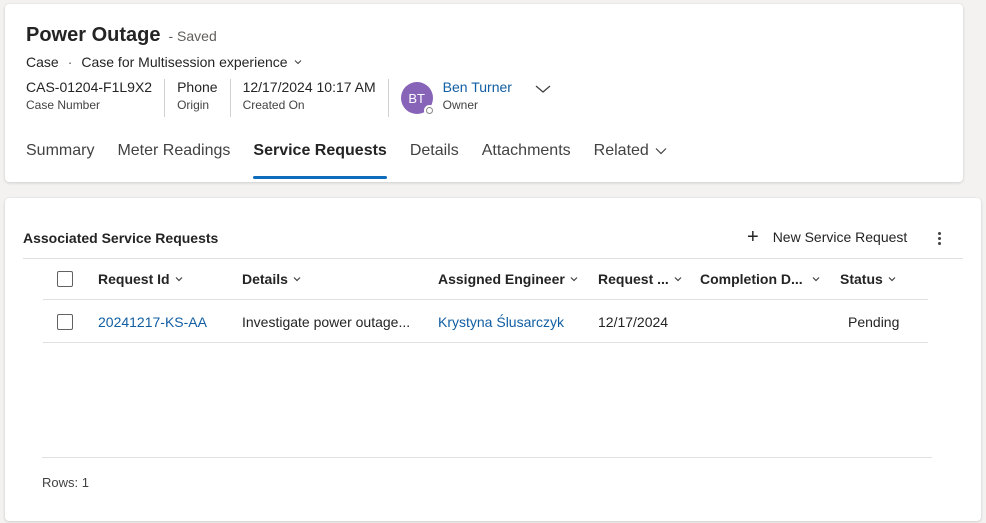 This screenshot has width=986, height=523. Describe the element at coordinates (840, 237) in the screenshot. I see `new-service-request-label: New Service Request` at that location.